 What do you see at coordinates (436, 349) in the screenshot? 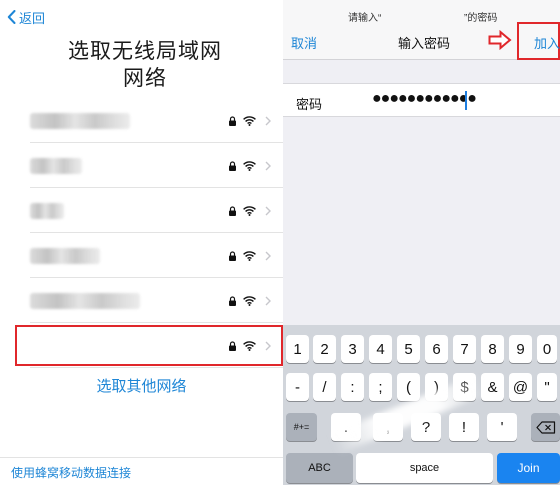
I see `key: 6` at bounding box center [436, 349].